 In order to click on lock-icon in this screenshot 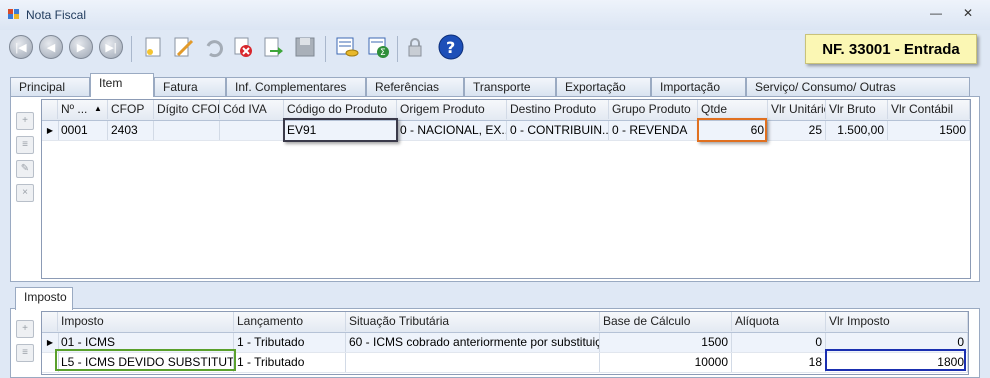, I will do `click(415, 47)`.